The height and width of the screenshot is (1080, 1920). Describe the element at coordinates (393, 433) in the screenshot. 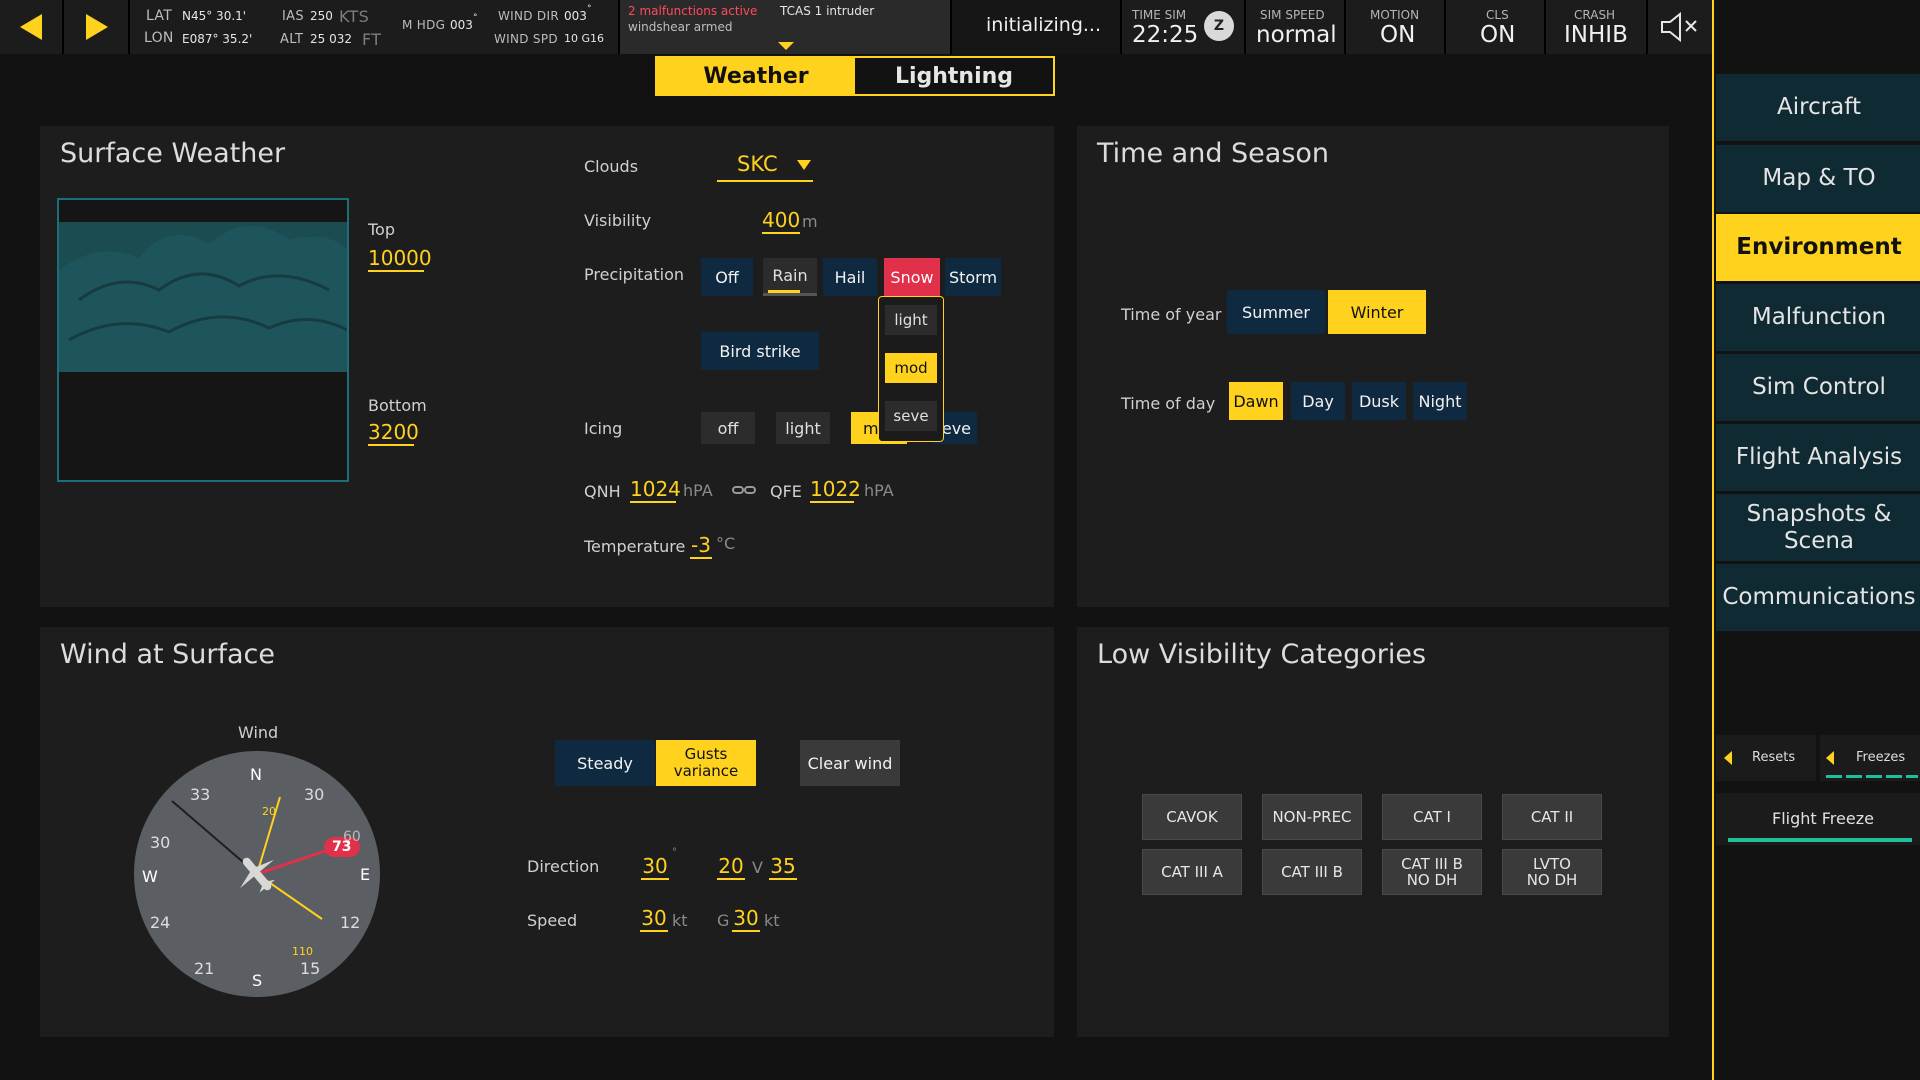

I see `cloud-bottom-value: 3200` at that location.